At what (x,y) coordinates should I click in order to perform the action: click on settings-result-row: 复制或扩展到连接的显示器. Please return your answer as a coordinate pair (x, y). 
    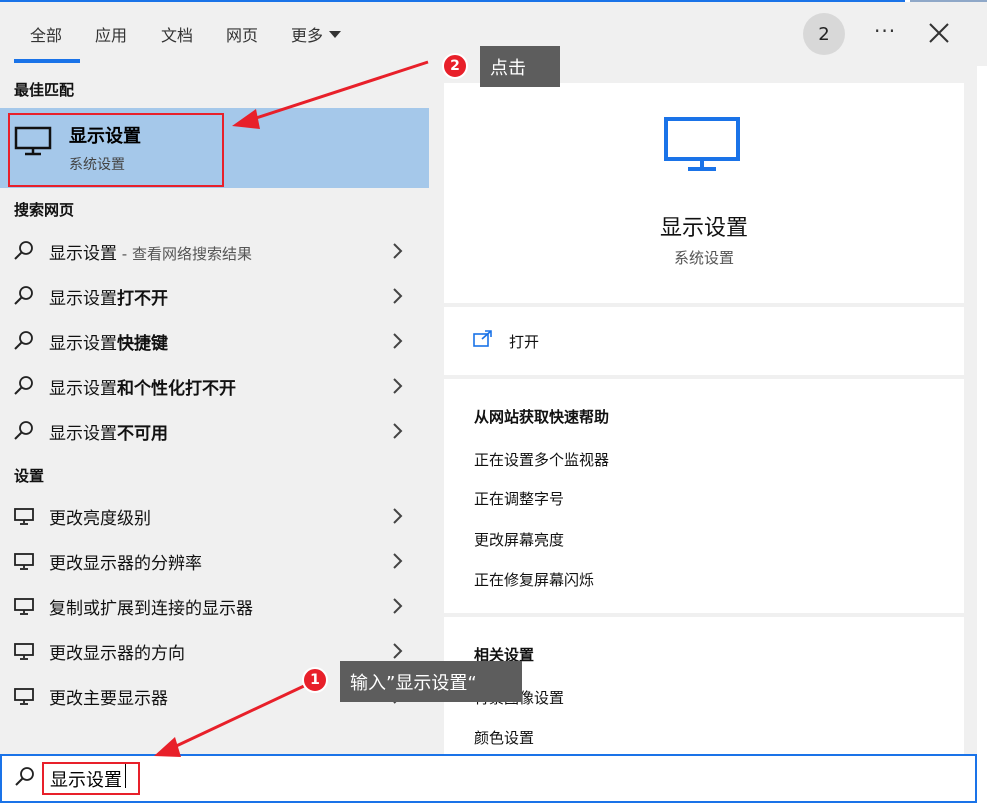
    Looking at the image, I should click on (214, 606).